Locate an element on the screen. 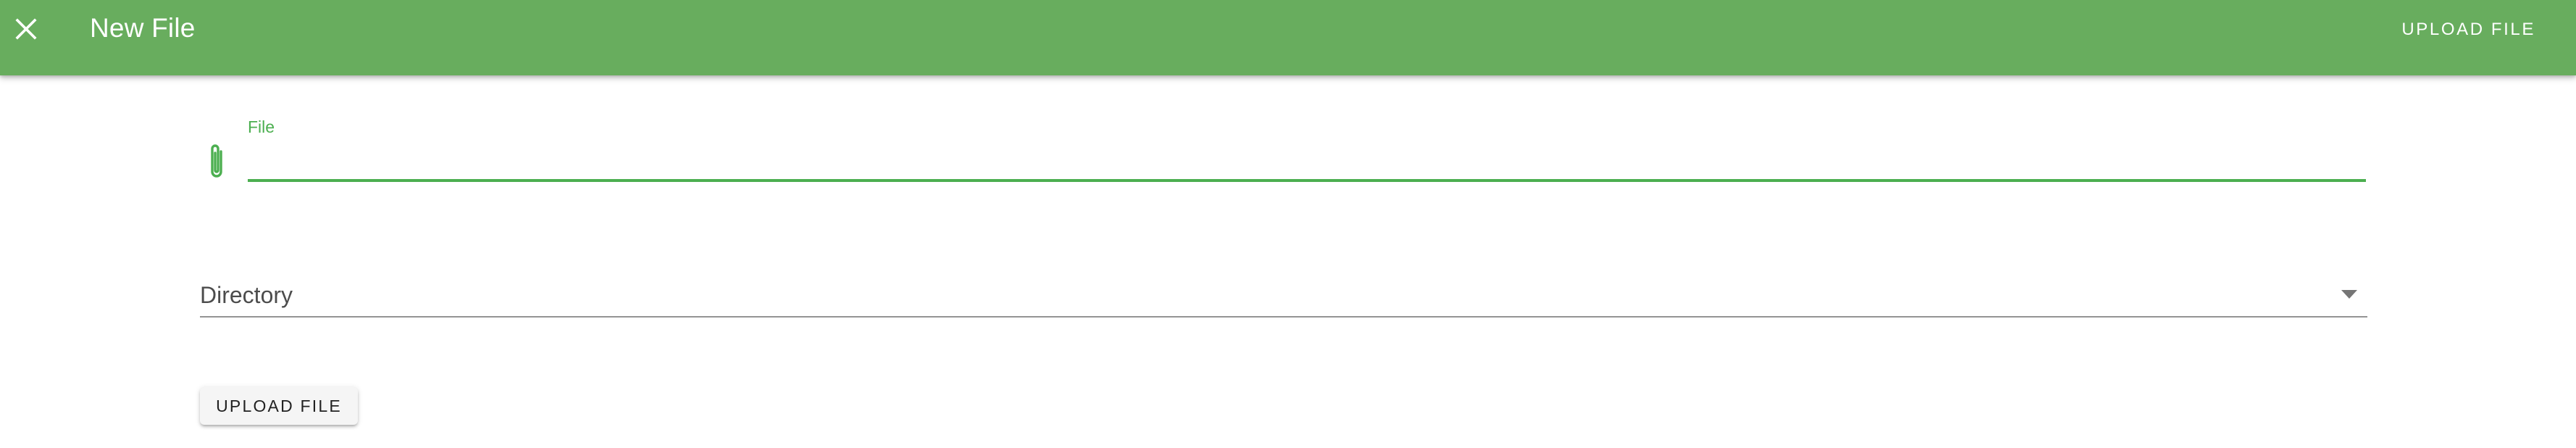 The width and height of the screenshot is (2576, 448). file-field-label: File is located at coordinates (261, 127).